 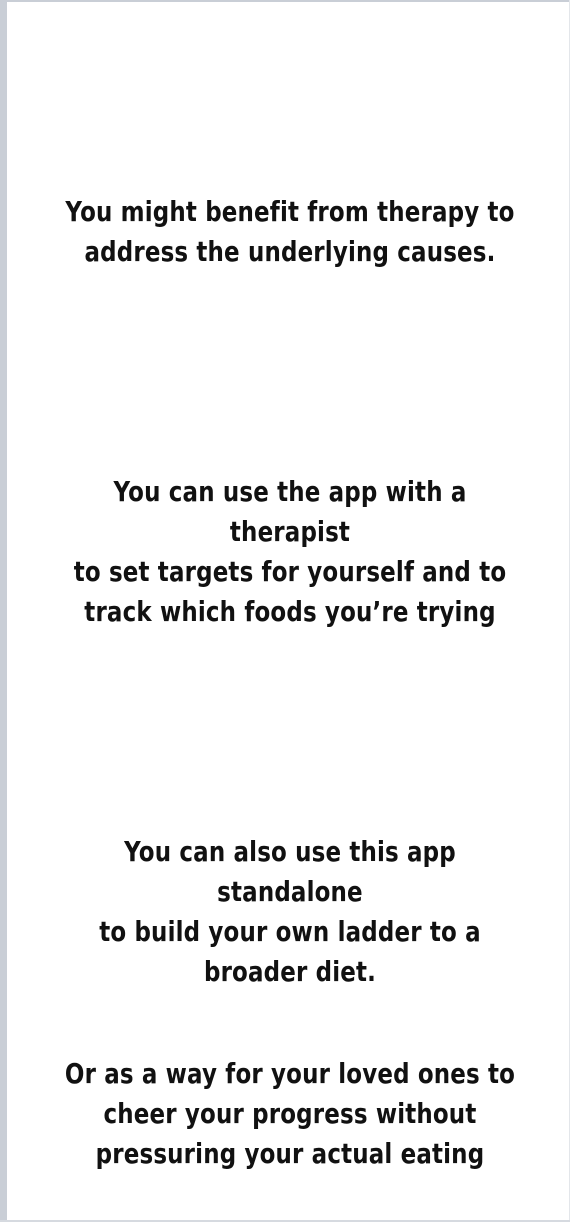 I want to click on top-border, so click(x=285, y=1).